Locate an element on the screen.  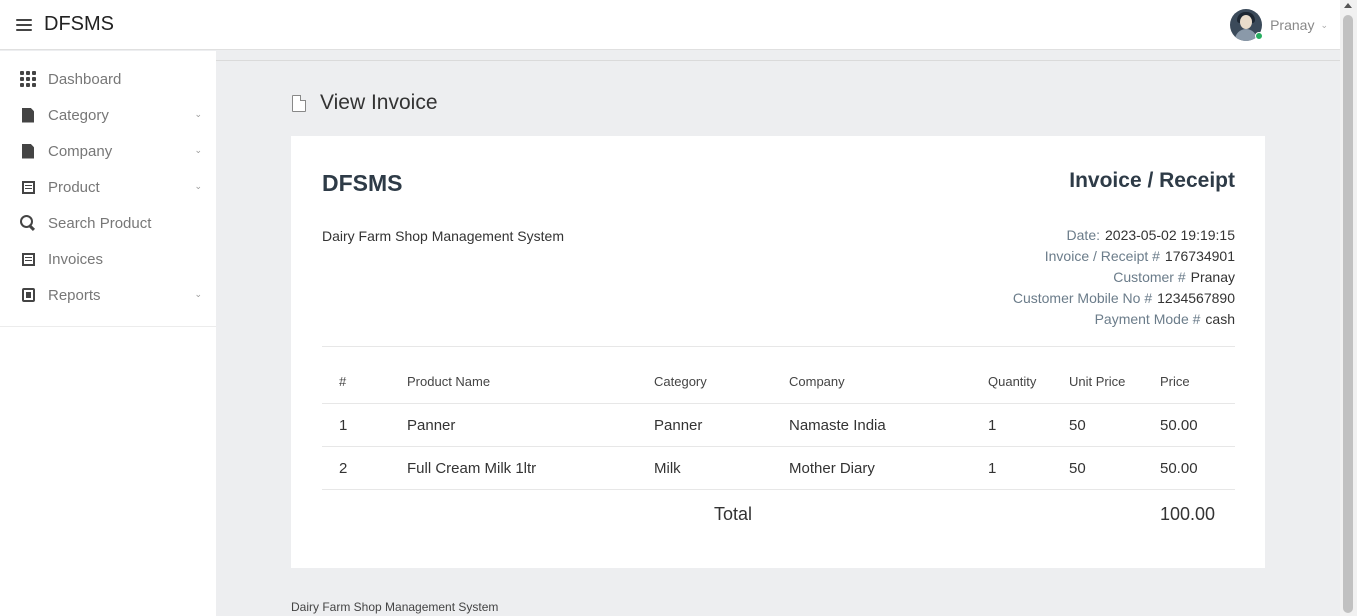
column-header: Category is located at coordinates (680, 381).